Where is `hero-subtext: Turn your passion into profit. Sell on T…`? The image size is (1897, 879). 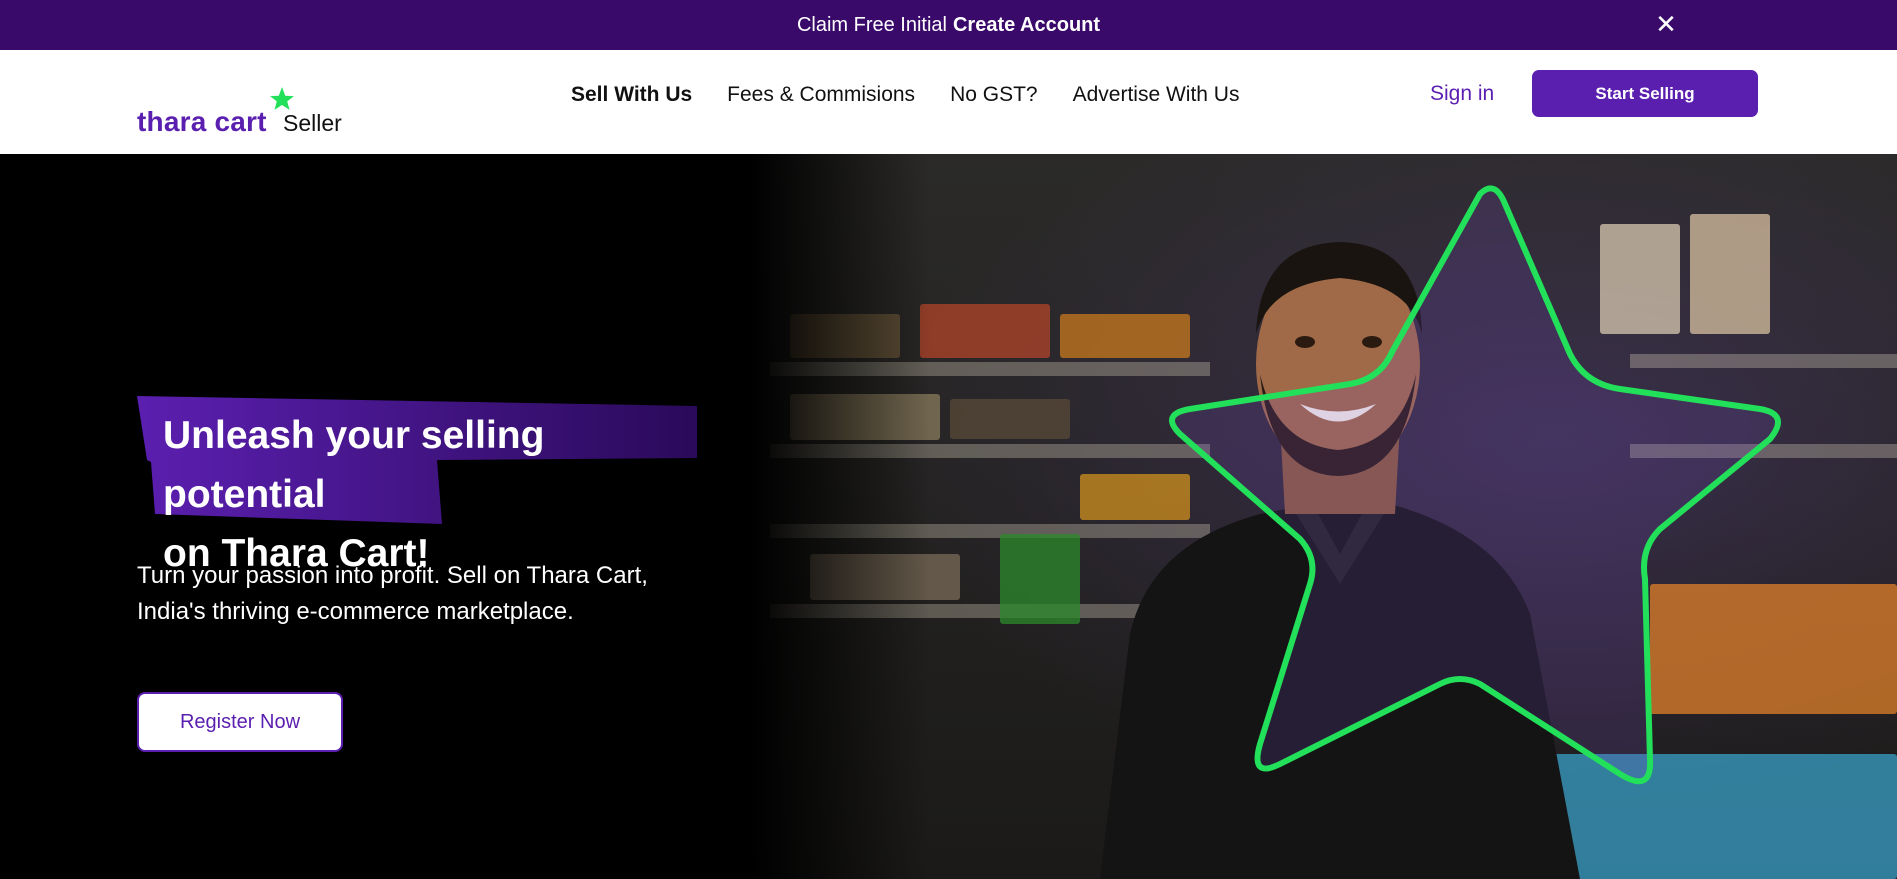 hero-subtext: Turn your passion into profit. Sell on T… is located at coordinates (417, 594).